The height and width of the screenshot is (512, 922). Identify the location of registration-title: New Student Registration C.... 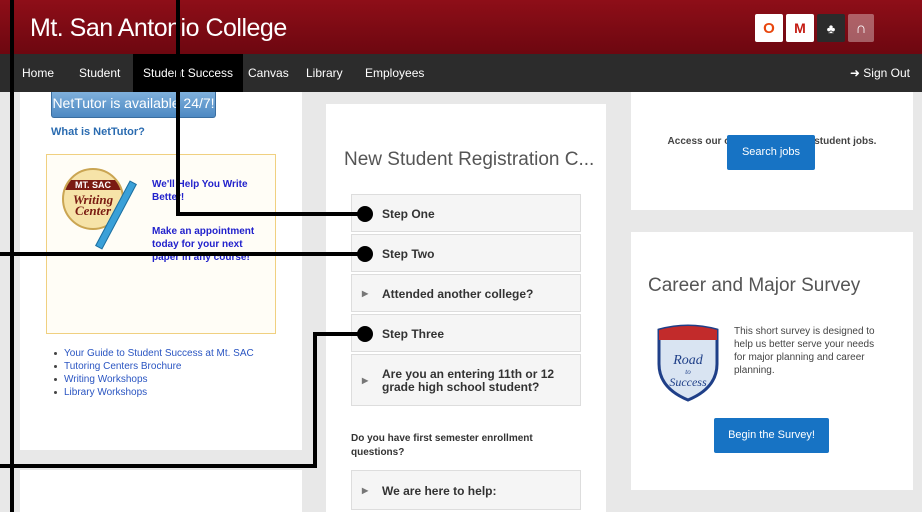
(469, 159).